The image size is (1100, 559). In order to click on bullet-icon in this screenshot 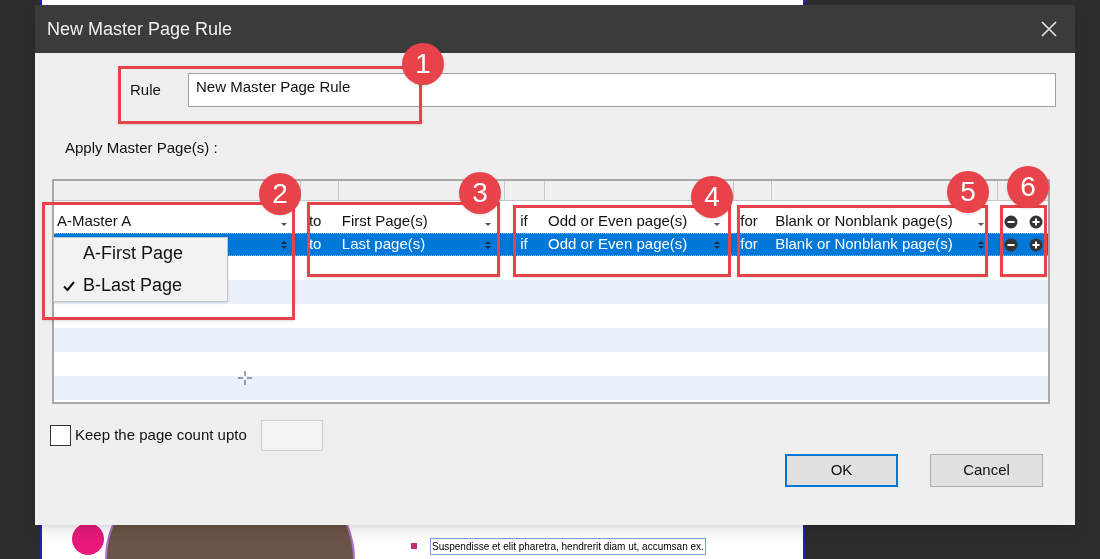, I will do `click(414, 546)`.